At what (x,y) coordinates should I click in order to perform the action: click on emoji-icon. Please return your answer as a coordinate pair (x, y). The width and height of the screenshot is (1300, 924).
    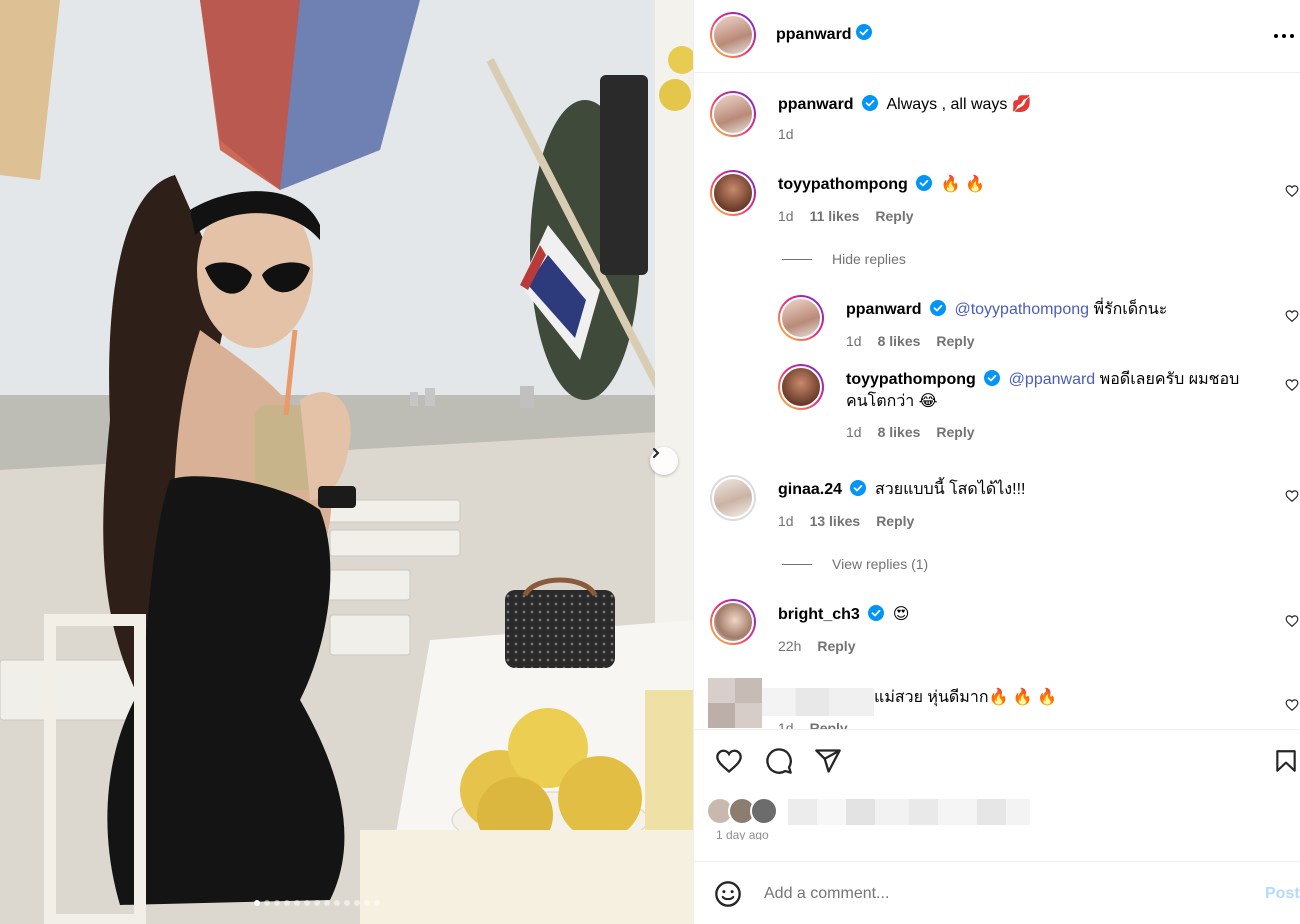
    Looking at the image, I should click on (728, 896).